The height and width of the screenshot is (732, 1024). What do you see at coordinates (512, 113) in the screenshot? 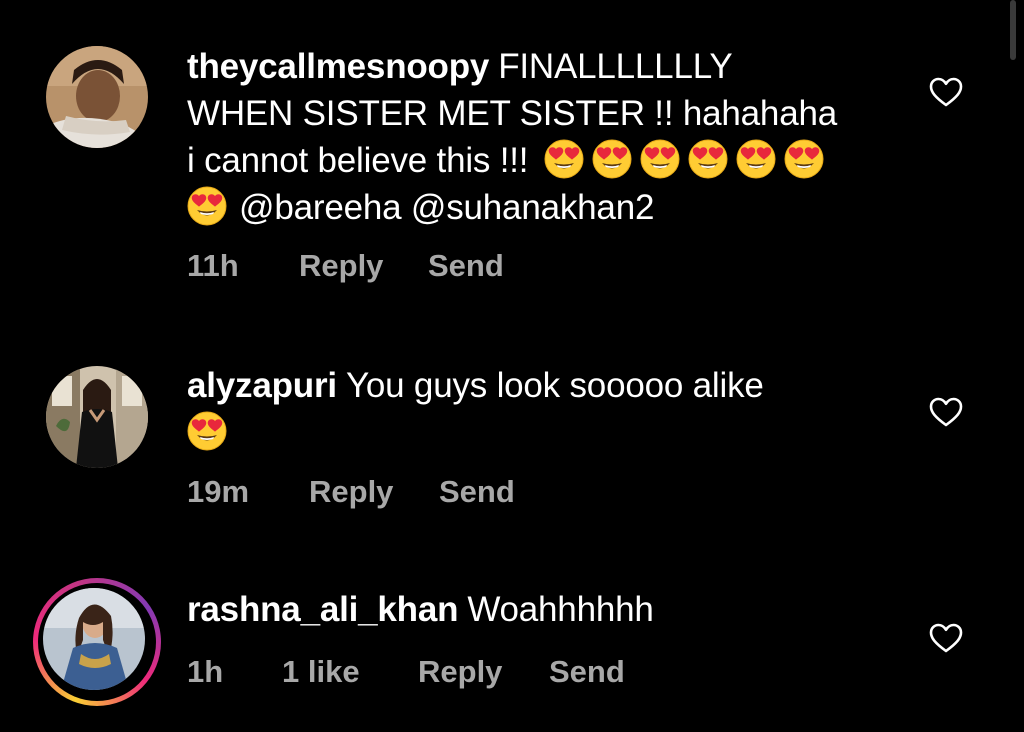
I see `comment-body-line: WHEN SISTER MET SISTER !! hahahaha` at bounding box center [512, 113].